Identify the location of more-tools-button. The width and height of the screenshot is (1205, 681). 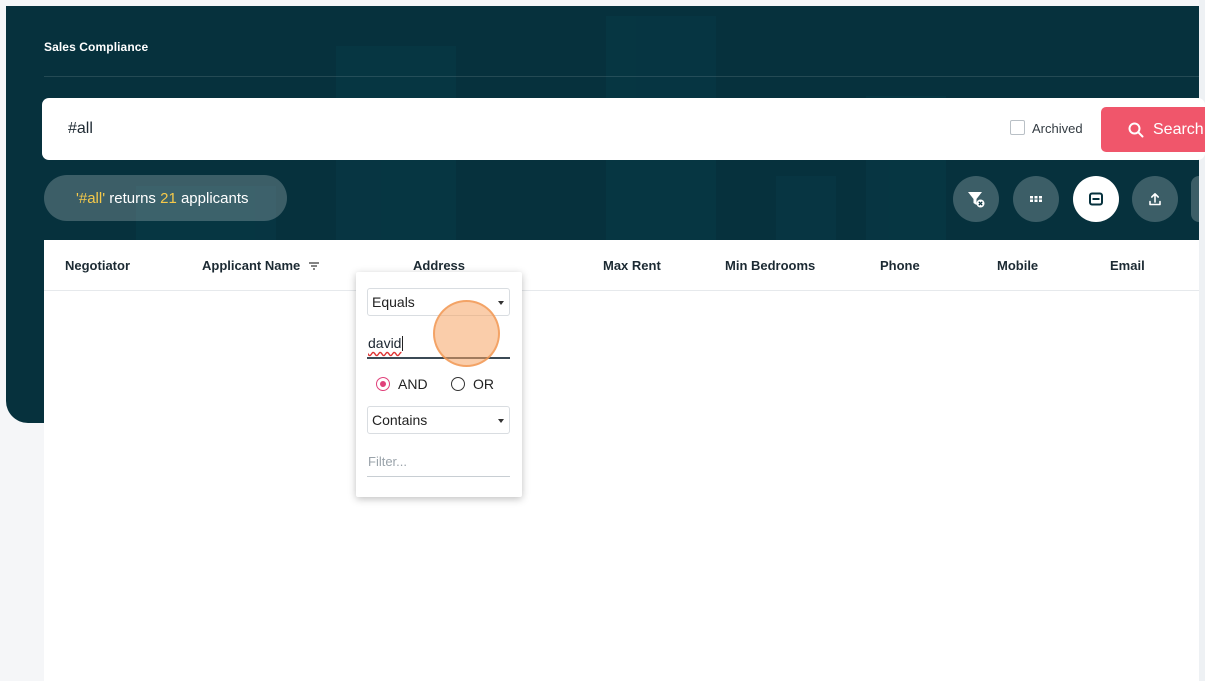
(1195, 199).